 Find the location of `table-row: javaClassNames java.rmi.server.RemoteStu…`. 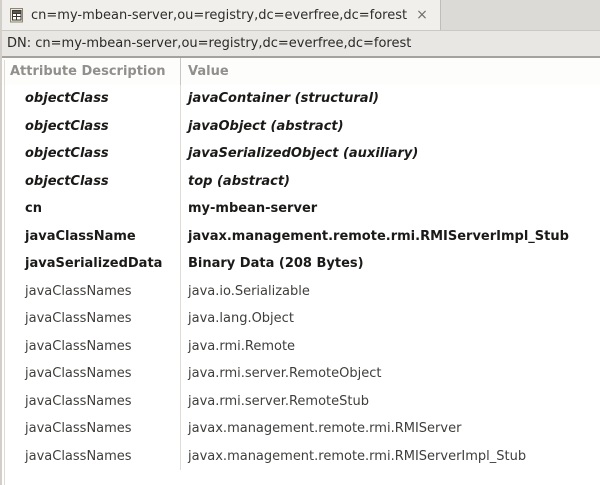

table-row: javaClassNames java.rmi.server.RemoteStu… is located at coordinates (301, 401).